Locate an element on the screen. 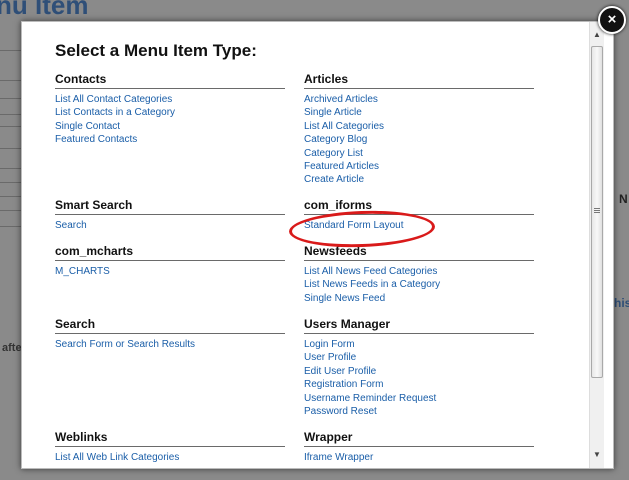 Image resolution: width=629 pixels, height=480 pixels. menu-type-link: Create Article is located at coordinates (419, 179).